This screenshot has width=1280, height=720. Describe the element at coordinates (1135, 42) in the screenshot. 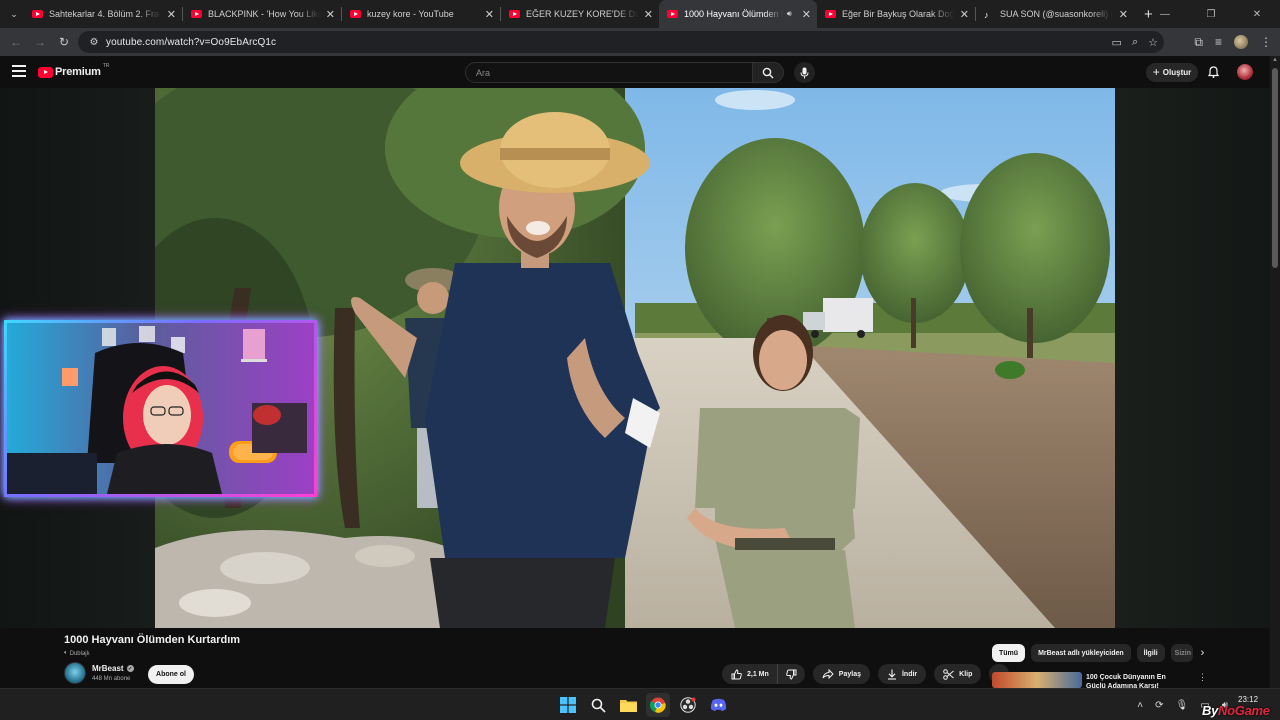

I see `zoom-icon: ⌕` at that location.